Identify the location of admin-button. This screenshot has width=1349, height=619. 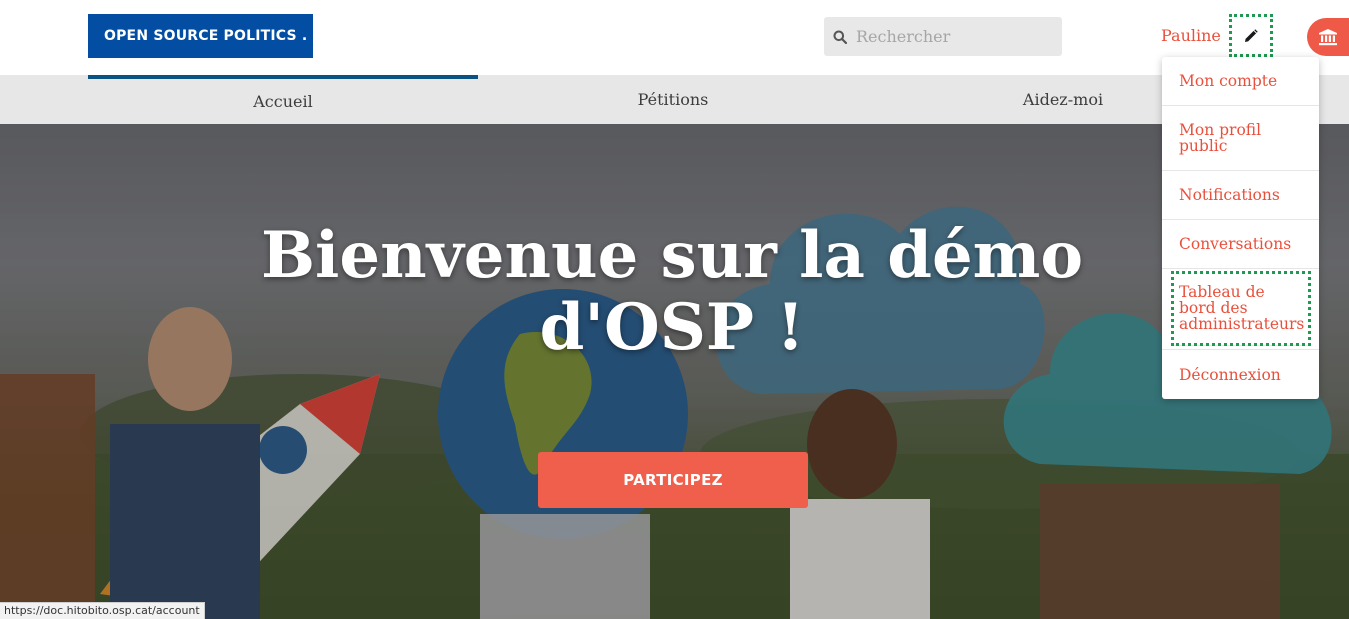
(1328, 37).